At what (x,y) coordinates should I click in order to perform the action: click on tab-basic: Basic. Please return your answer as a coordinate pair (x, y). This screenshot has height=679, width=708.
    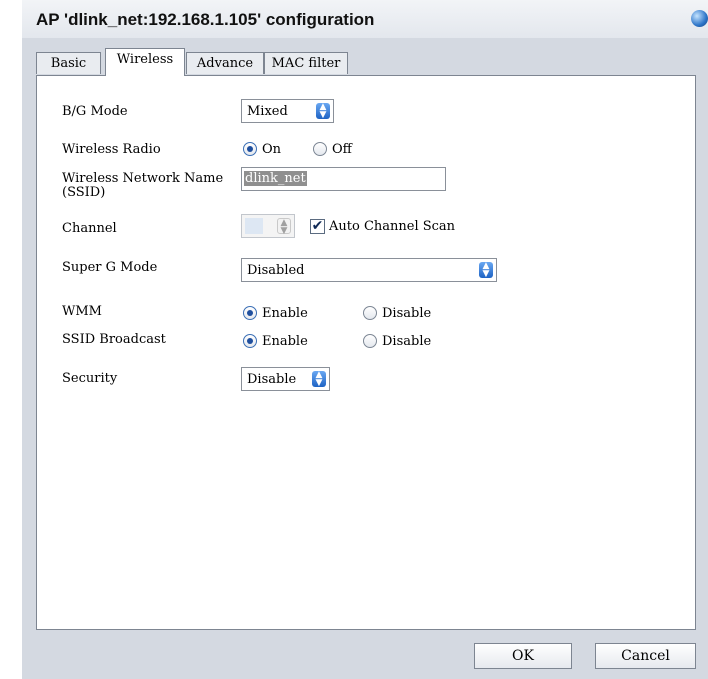
    Looking at the image, I should click on (68, 63).